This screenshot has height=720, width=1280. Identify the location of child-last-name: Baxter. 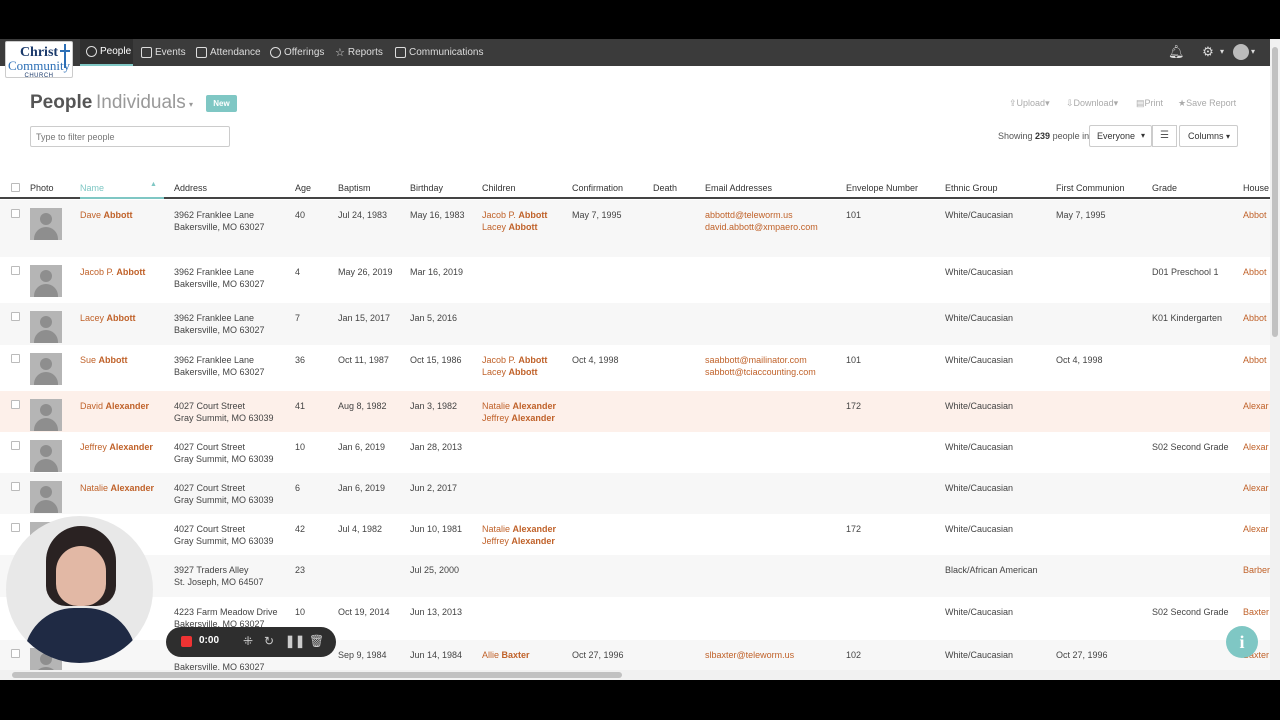
(515, 655).